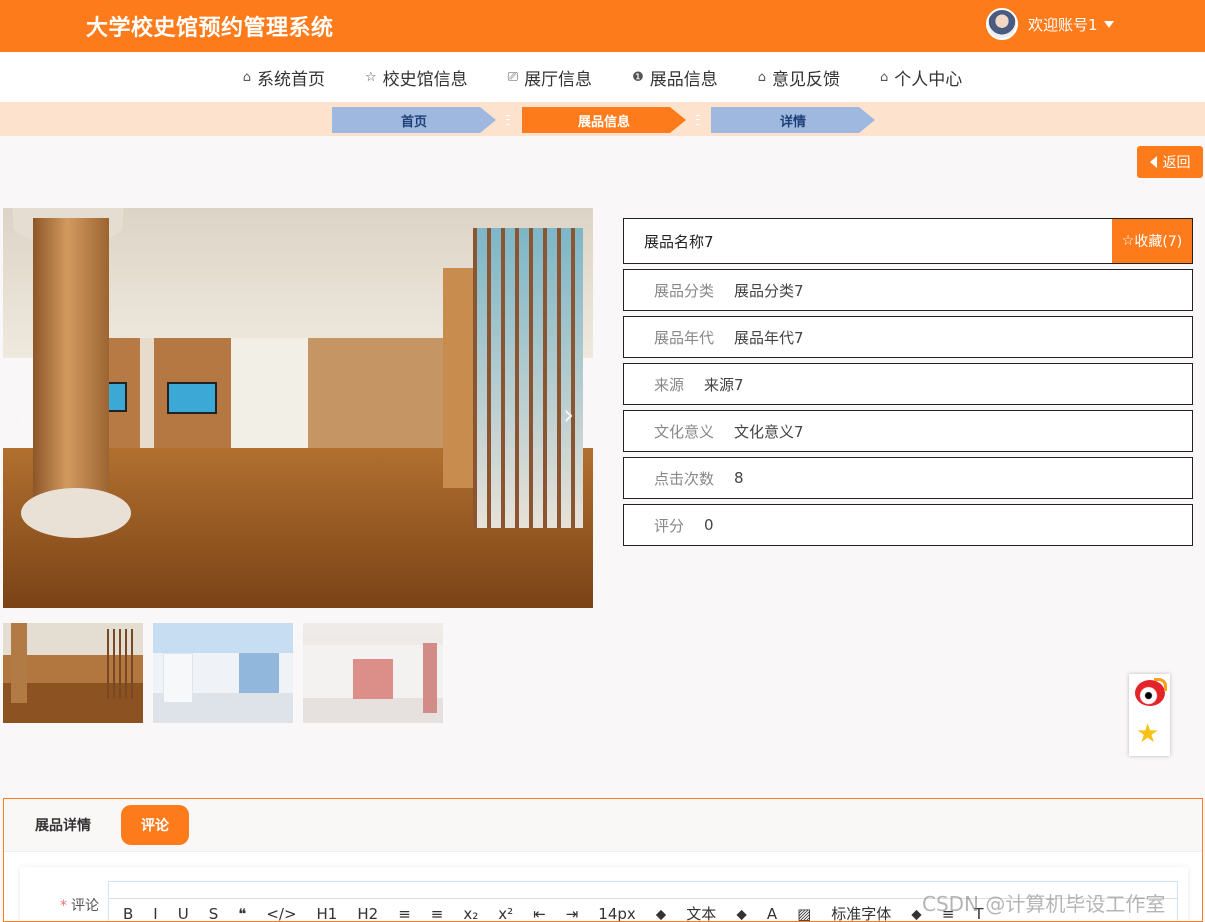 The width and height of the screenshot is (1205, 922). What do you see at coordinates (683, 79) in the screenshot?
I see `nav-label: 展品信息` at bounding box center [683, 79].